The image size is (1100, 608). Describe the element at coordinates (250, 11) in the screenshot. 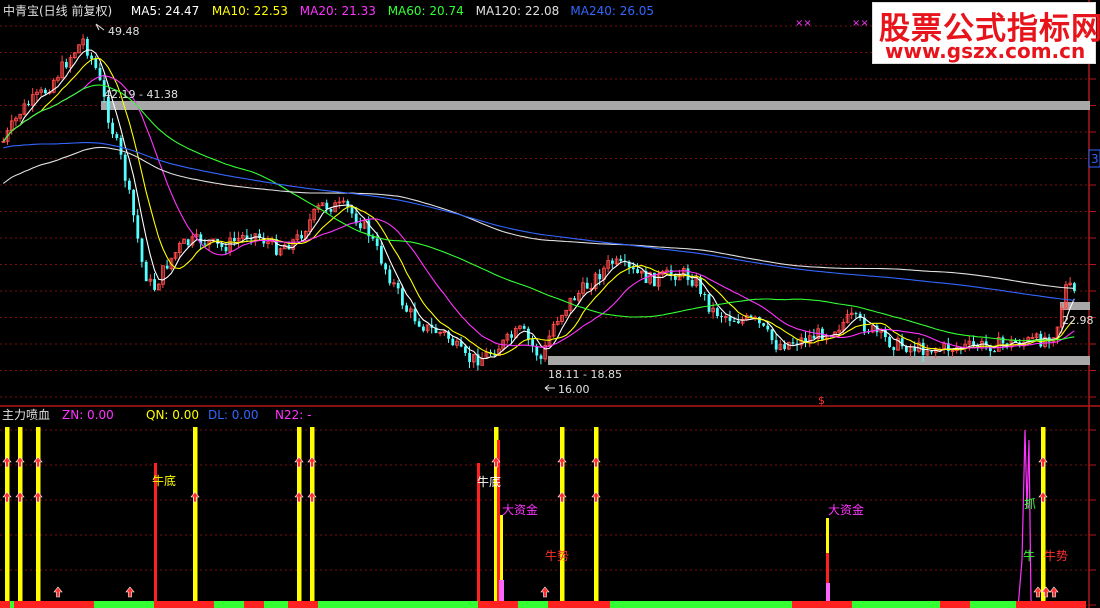

I see `upper-legend-2: MA10: 22.53` at that location.